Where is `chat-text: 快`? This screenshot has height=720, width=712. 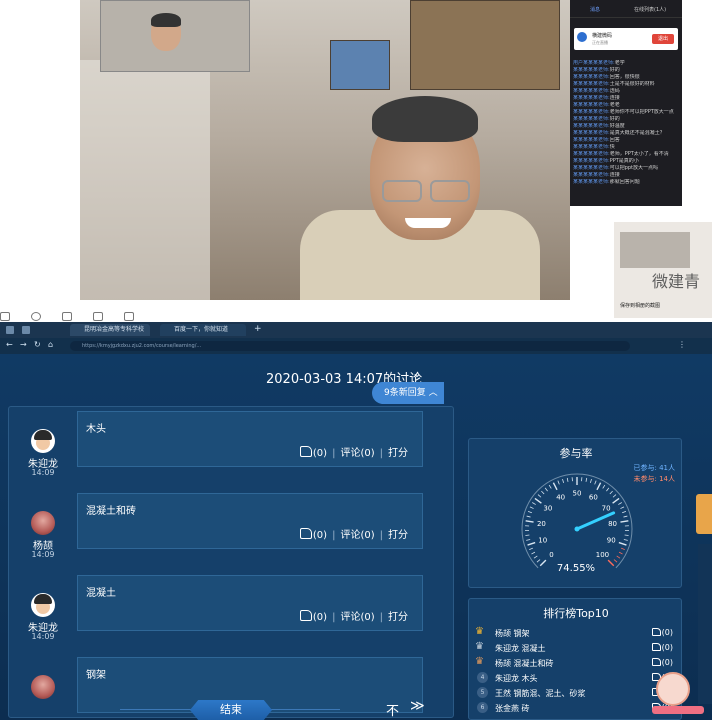 chat-text: 快 is located at coordinates (612, 147).